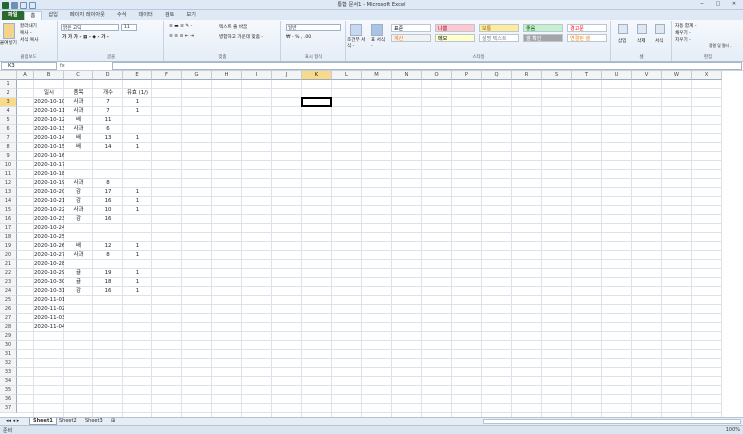  What do you see at coordinates (15, 424) in the screenshot?
I see `sheet-nav-buttons: ◂◂ ◂ ▸ ▸▸` at bounding box center [15, 424].